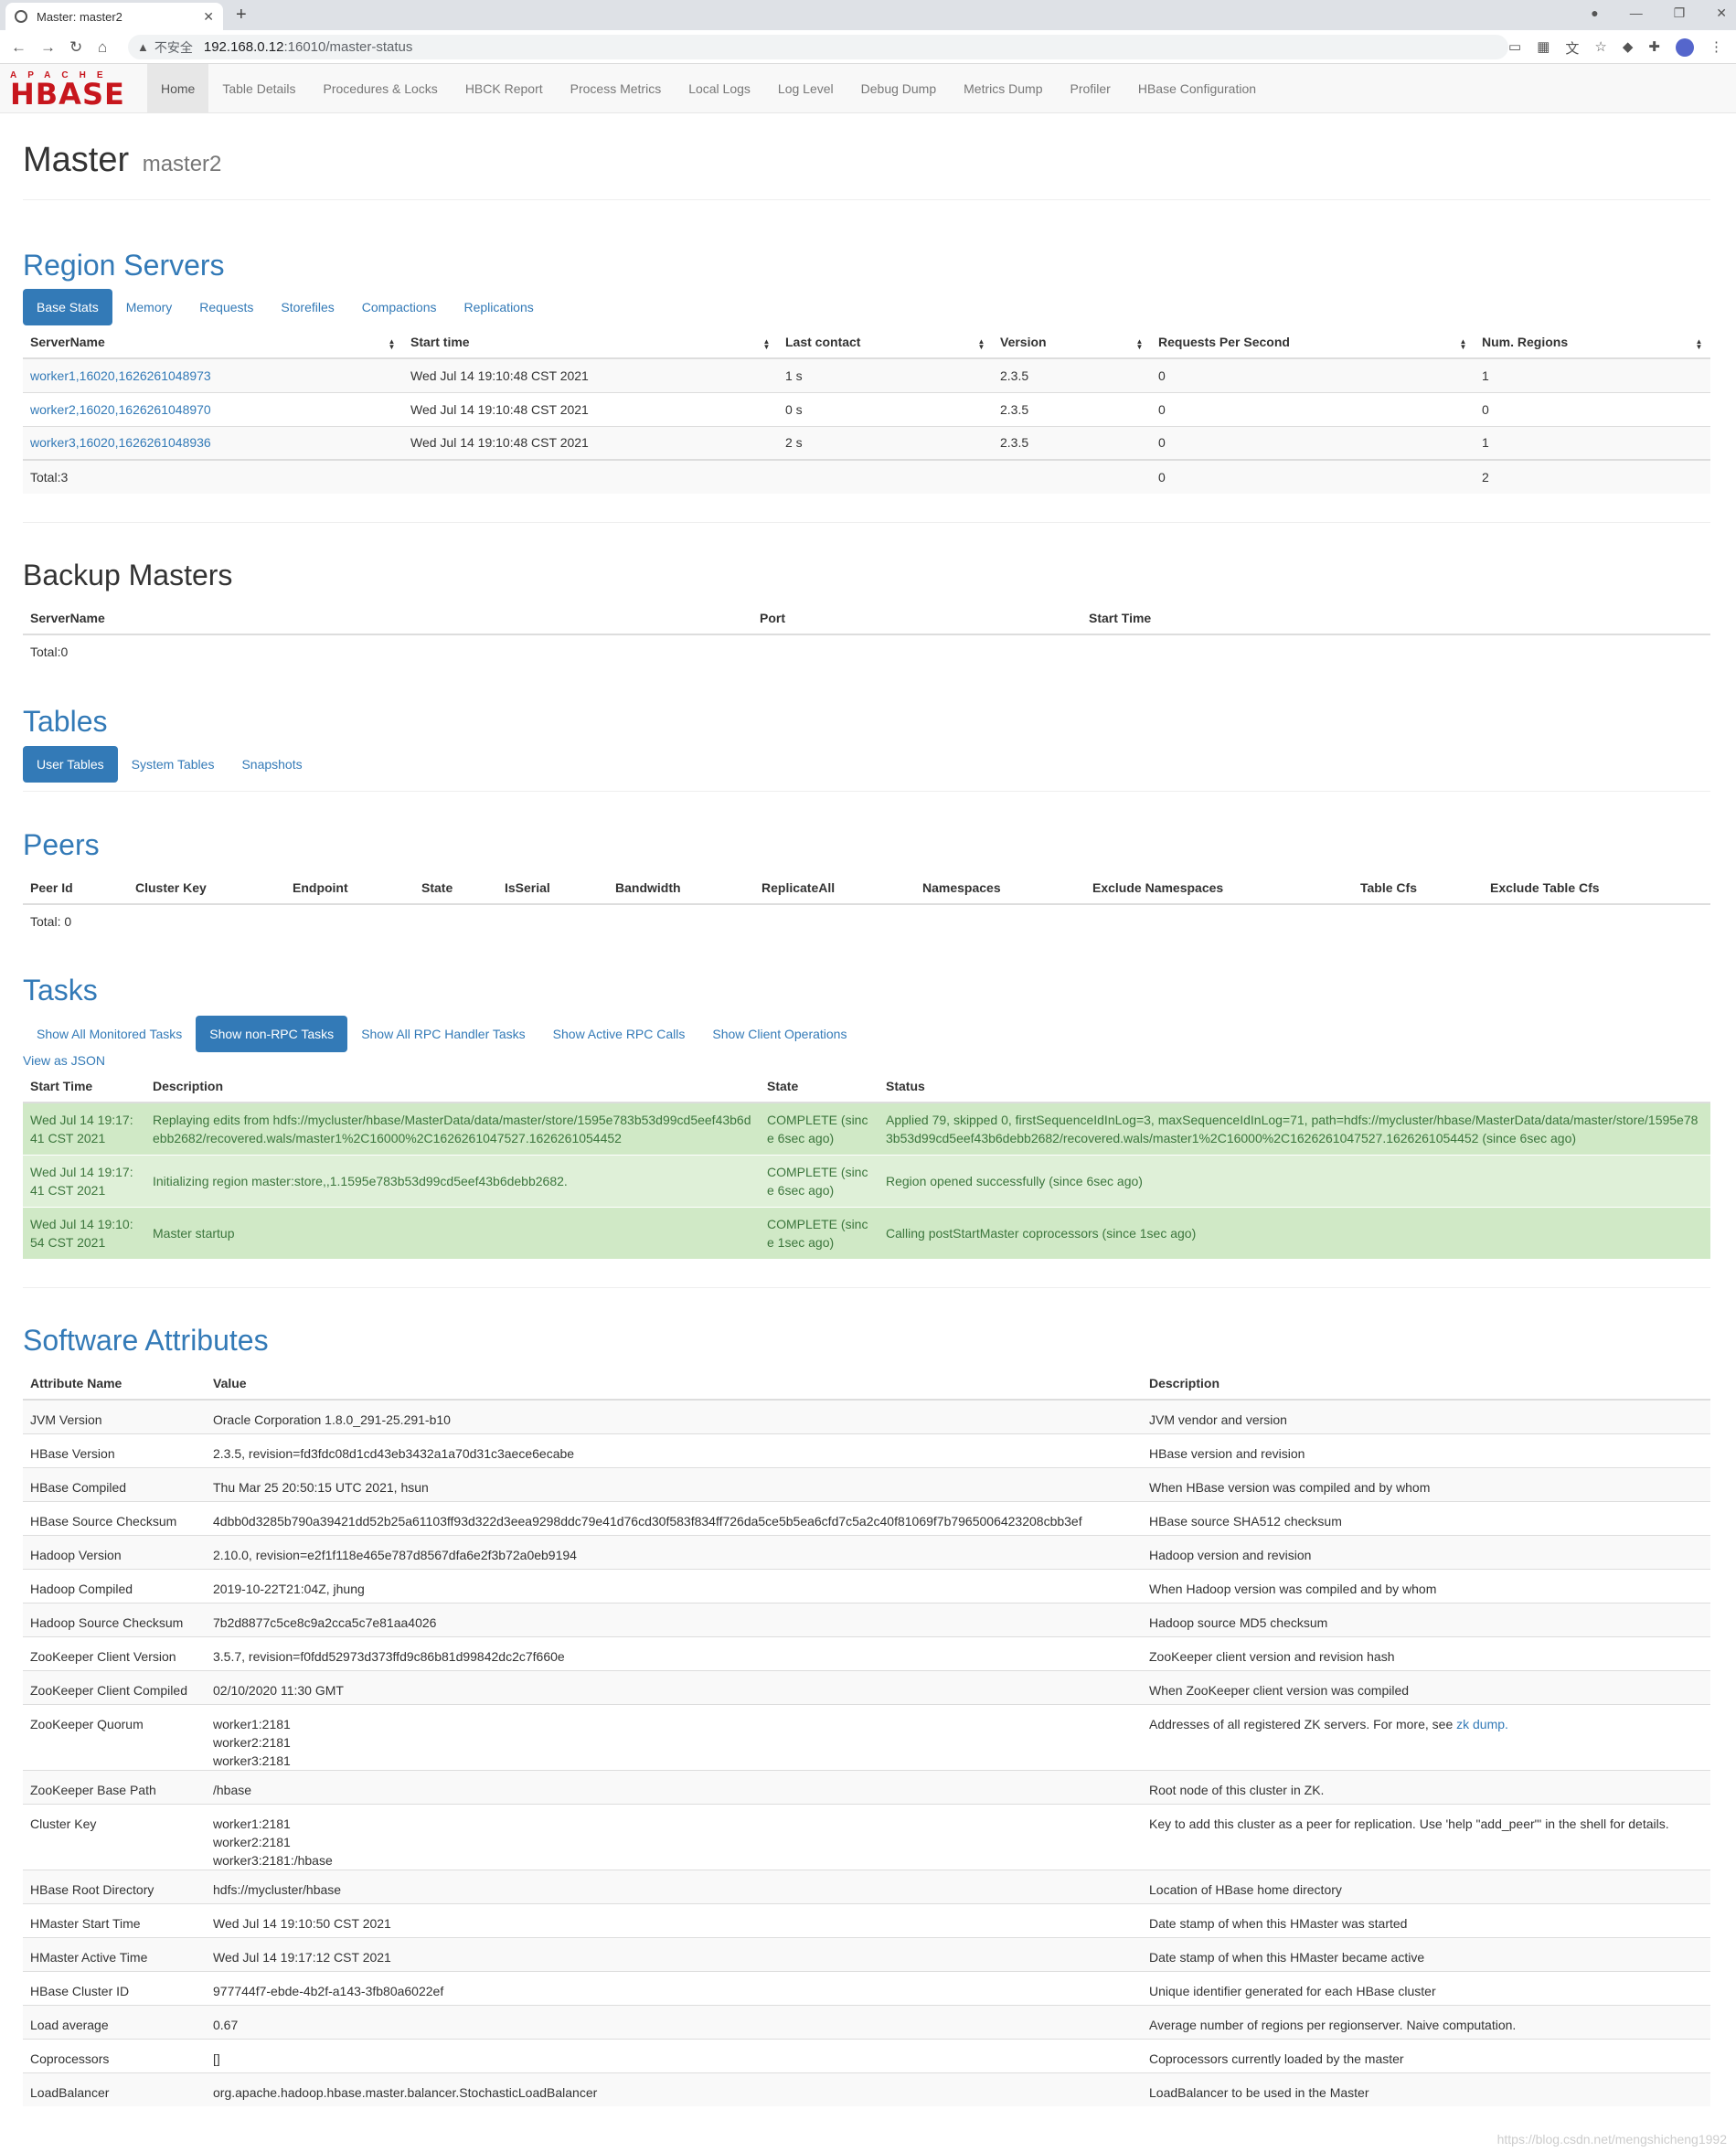 The height and width of the screenshot is (2152, 1736). Describe the element at coordinates (115, 1585) in the screenshot. I see `attribute-cell: Hadoop Compiled` at that location.